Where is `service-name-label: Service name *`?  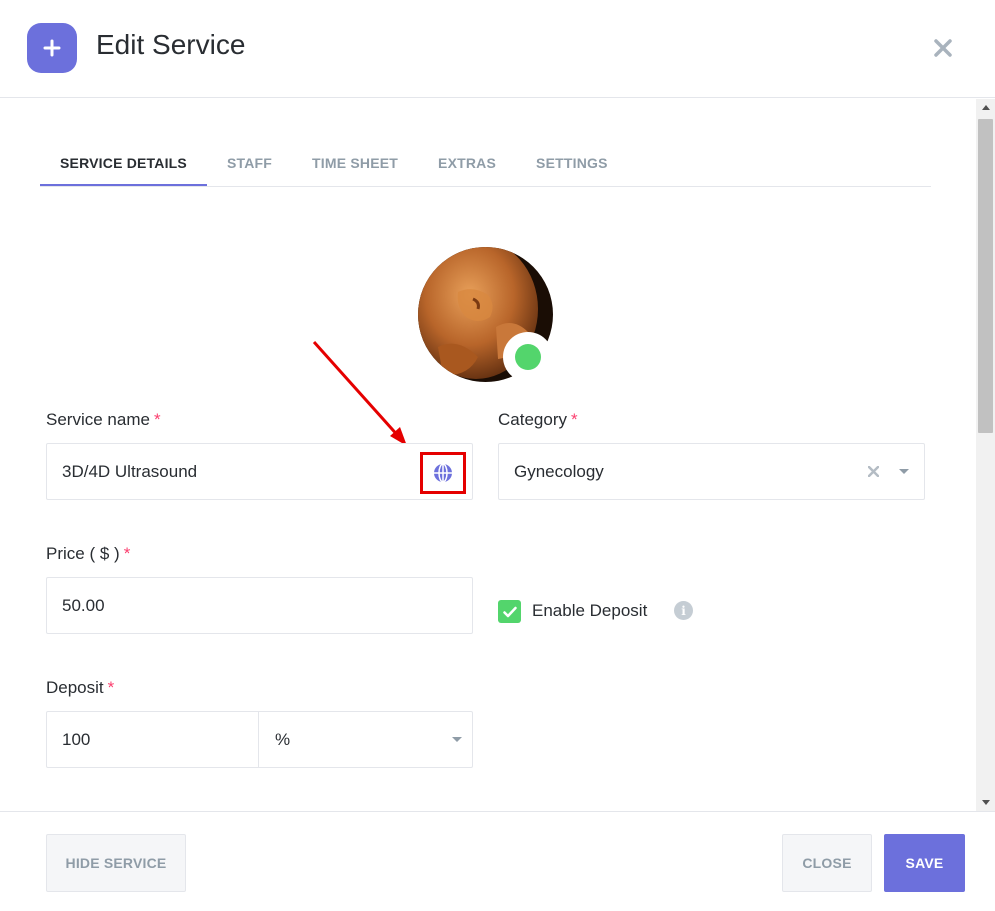
service-name-label: Service name * is located at coordinates (103, 419).